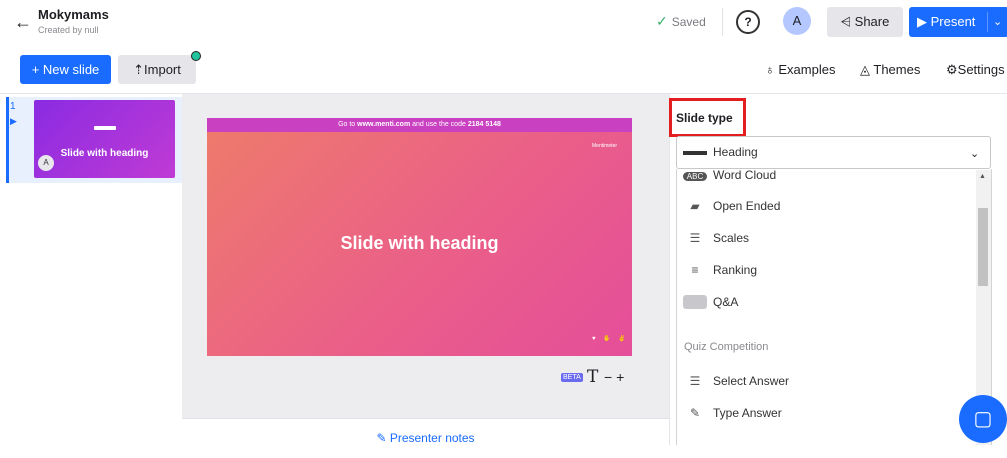 The image size is (1007, 458). I want to click on present-label: ▶ Present, so click(946, 21).